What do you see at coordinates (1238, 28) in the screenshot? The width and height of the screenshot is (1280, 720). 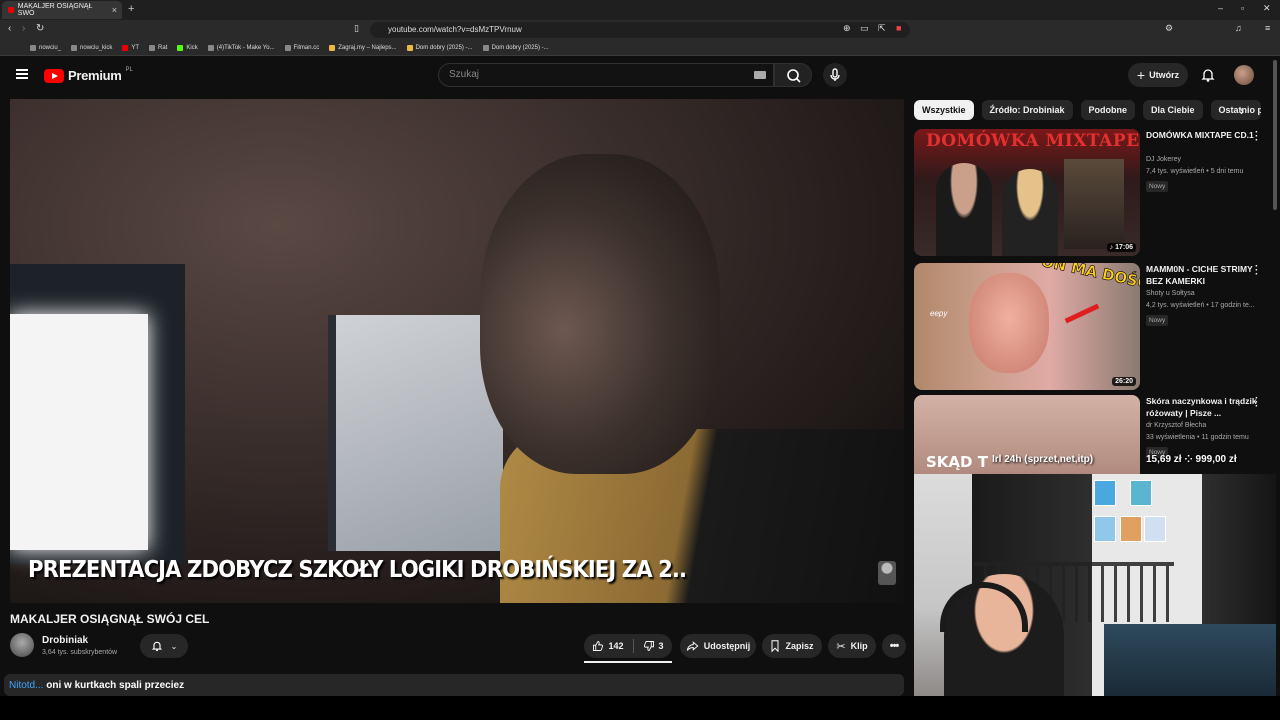 I see `media-icon: ♫` at bounding box center [1238, 28].